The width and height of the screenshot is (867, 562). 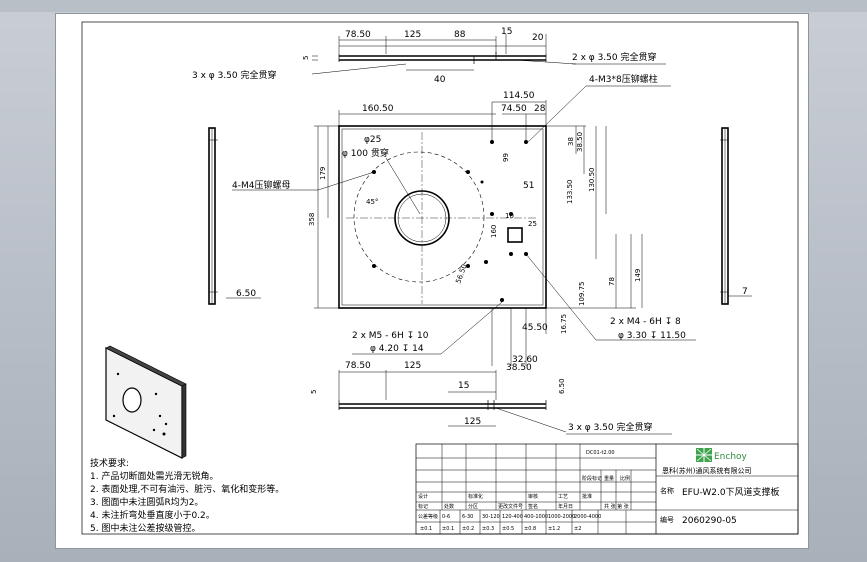 I want to click on tol-head-4: 120-400, so click(x=512, y=517).